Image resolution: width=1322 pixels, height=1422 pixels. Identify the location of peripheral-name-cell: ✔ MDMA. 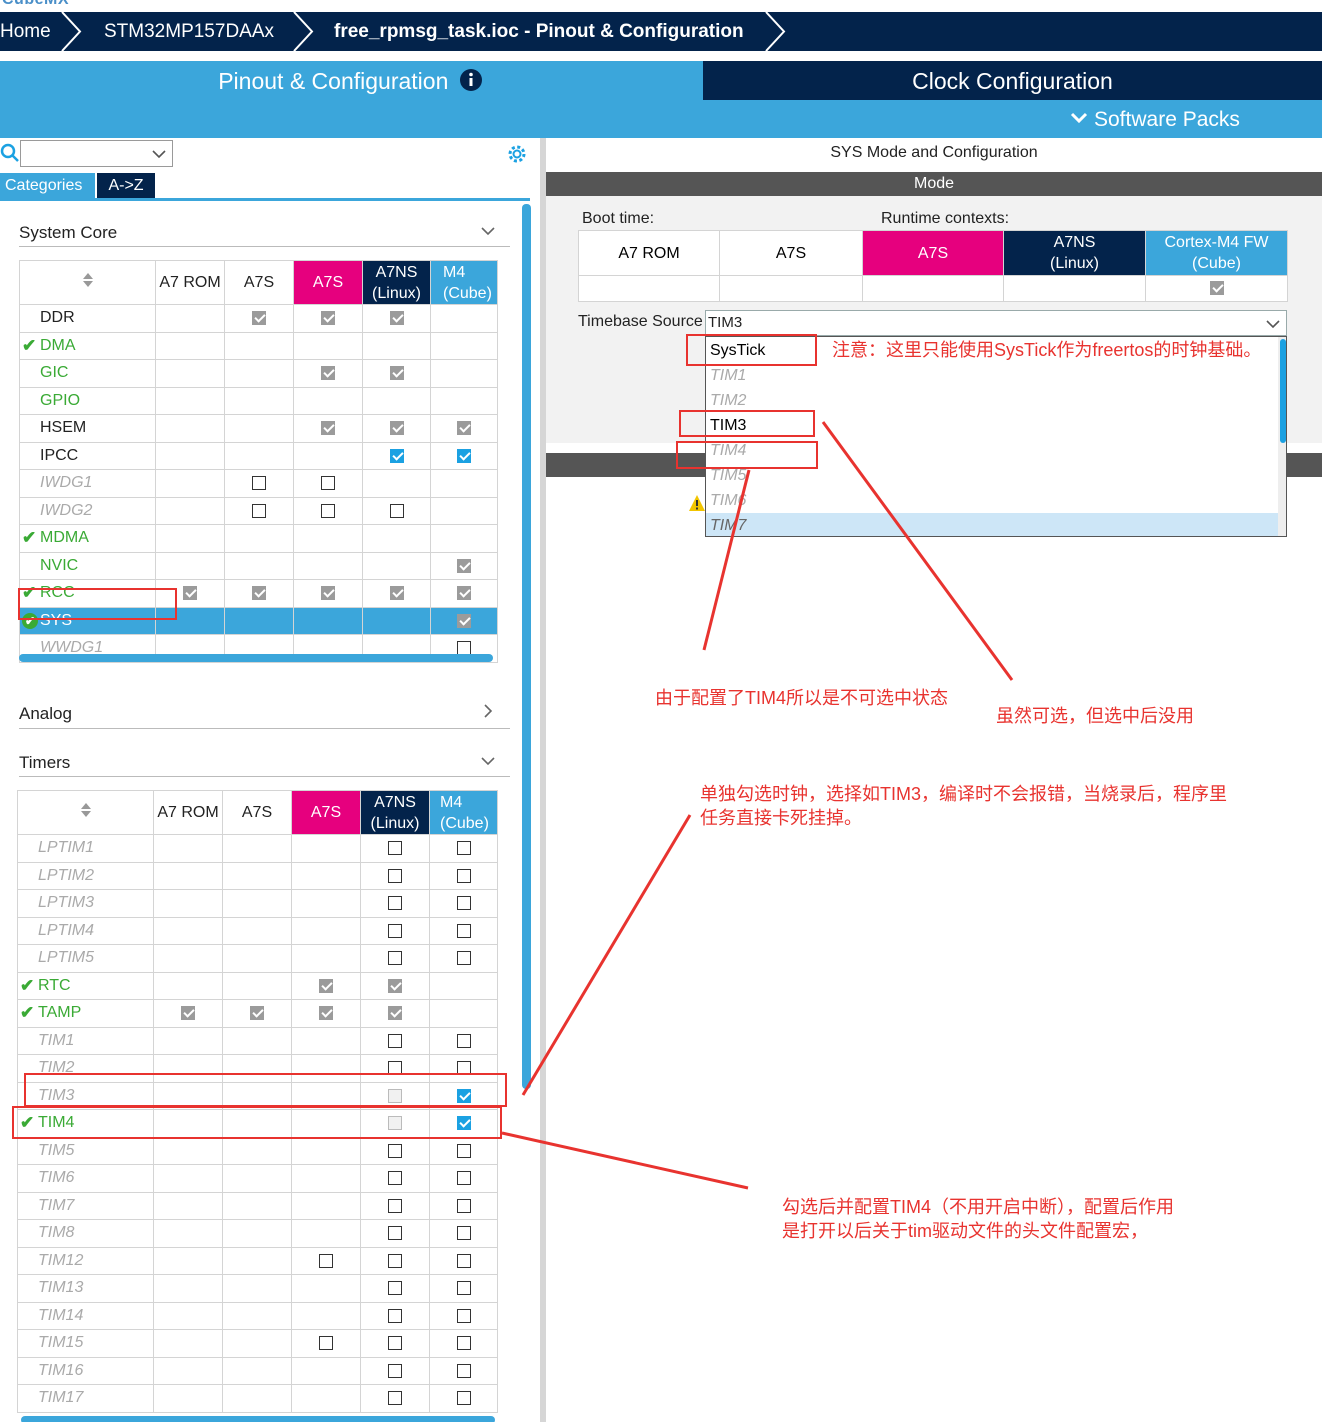
(87, 538).